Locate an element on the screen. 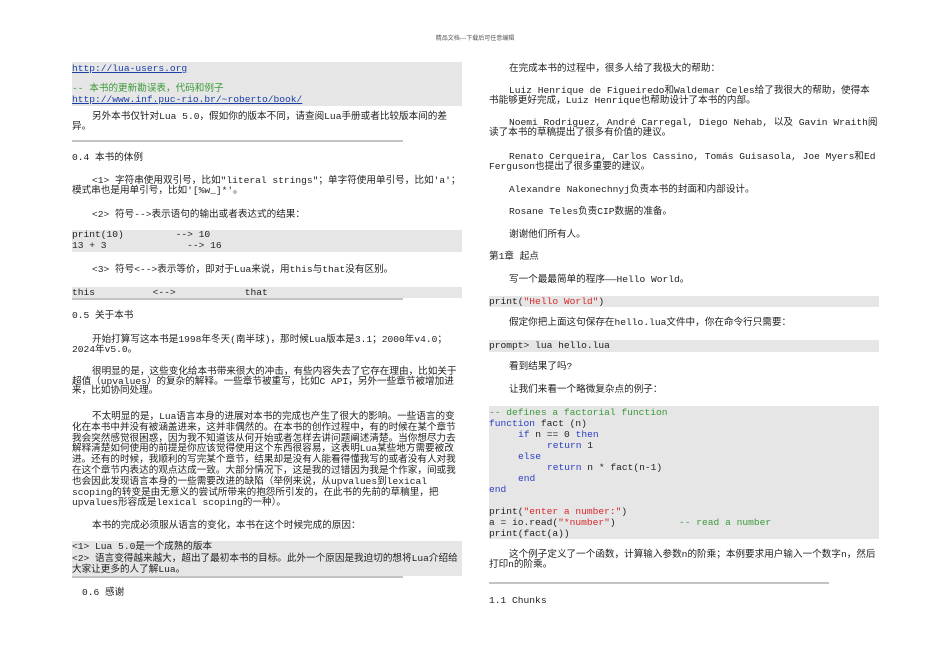 The image size is (950, 672). code-keyword: function is located at coordinates (512, 423).